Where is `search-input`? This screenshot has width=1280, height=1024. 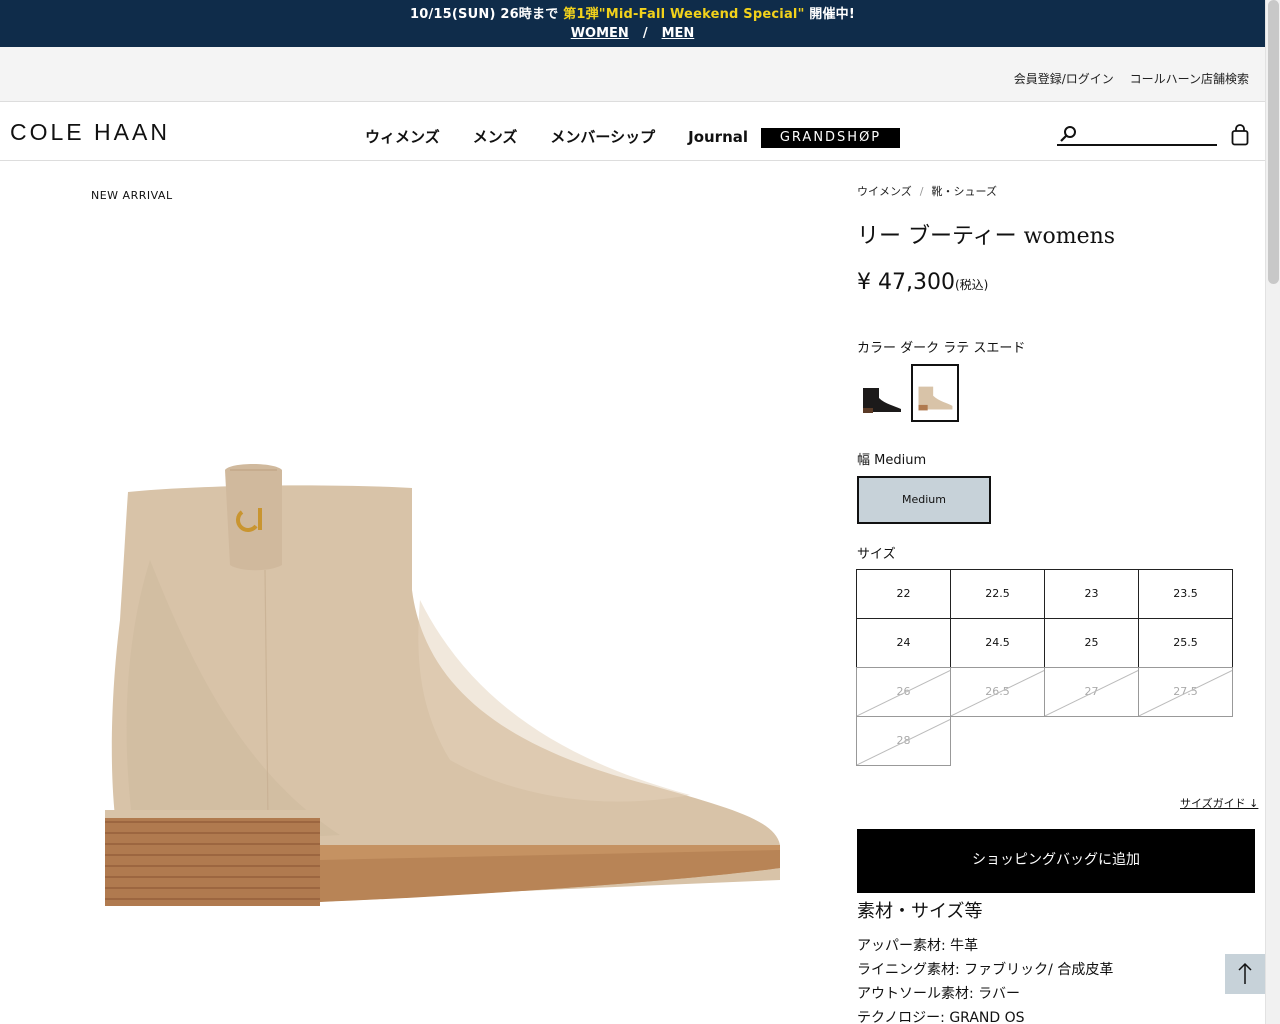 search-input is located at coordinates (1148, 133).